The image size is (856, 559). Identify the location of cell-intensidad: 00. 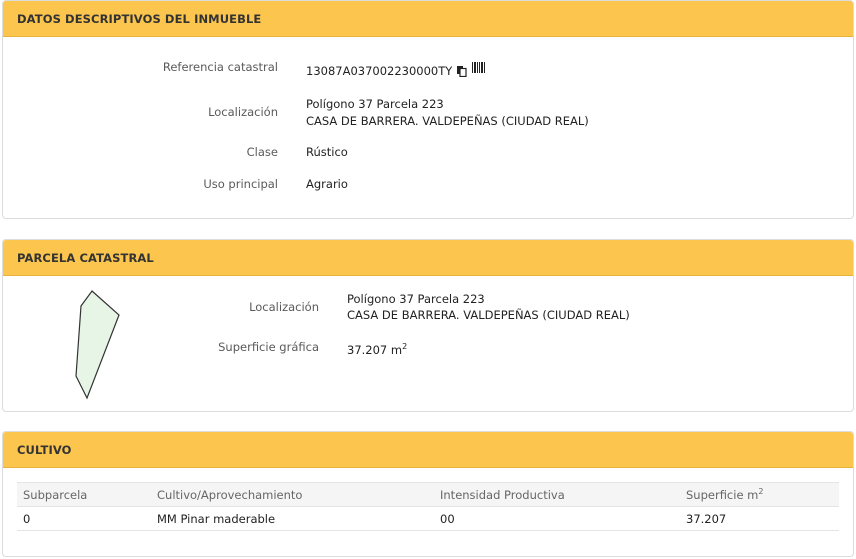
(557, 518).